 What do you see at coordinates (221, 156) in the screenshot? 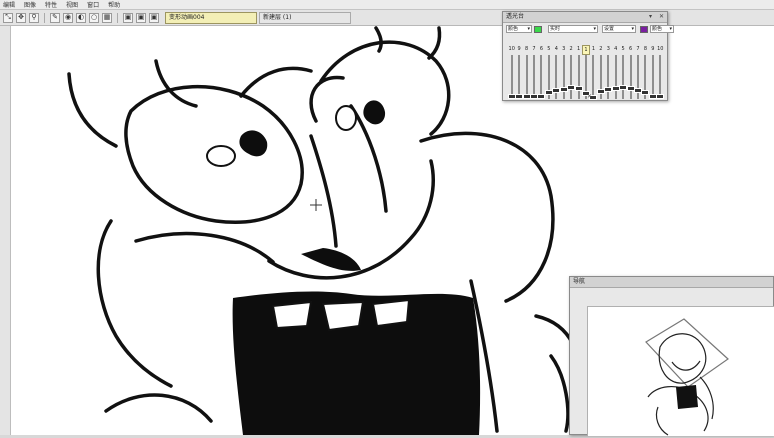
I see `sketch-eye-left` at bounding box center [221, 156].